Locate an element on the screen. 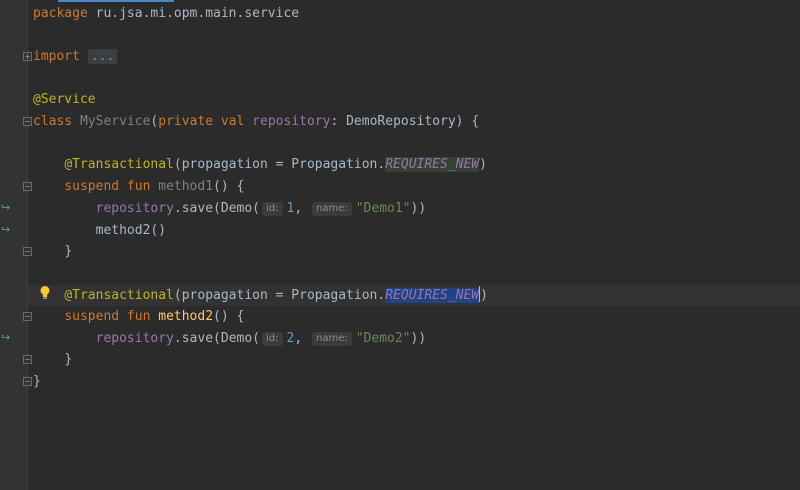 Image resolution: width=800 pixels, height=490 pixels. editor-gutter is located at coordinates (14, 245).